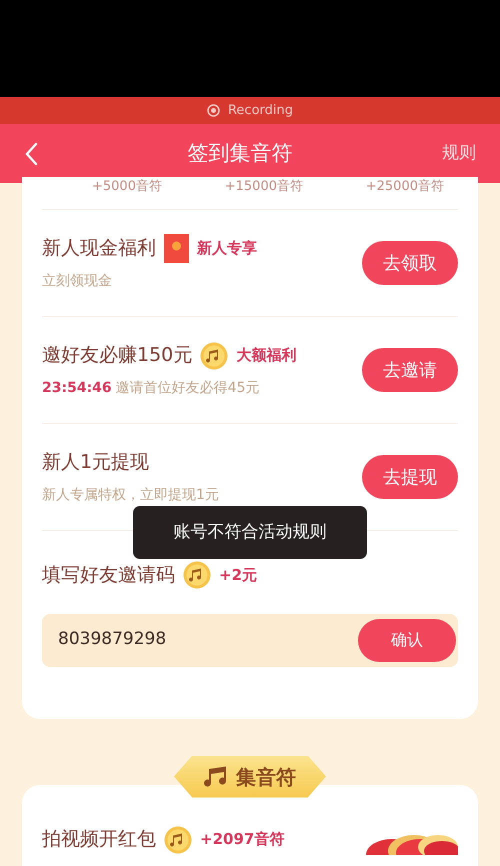  I want to click on task-button: 去邀请, so click(410, 370).